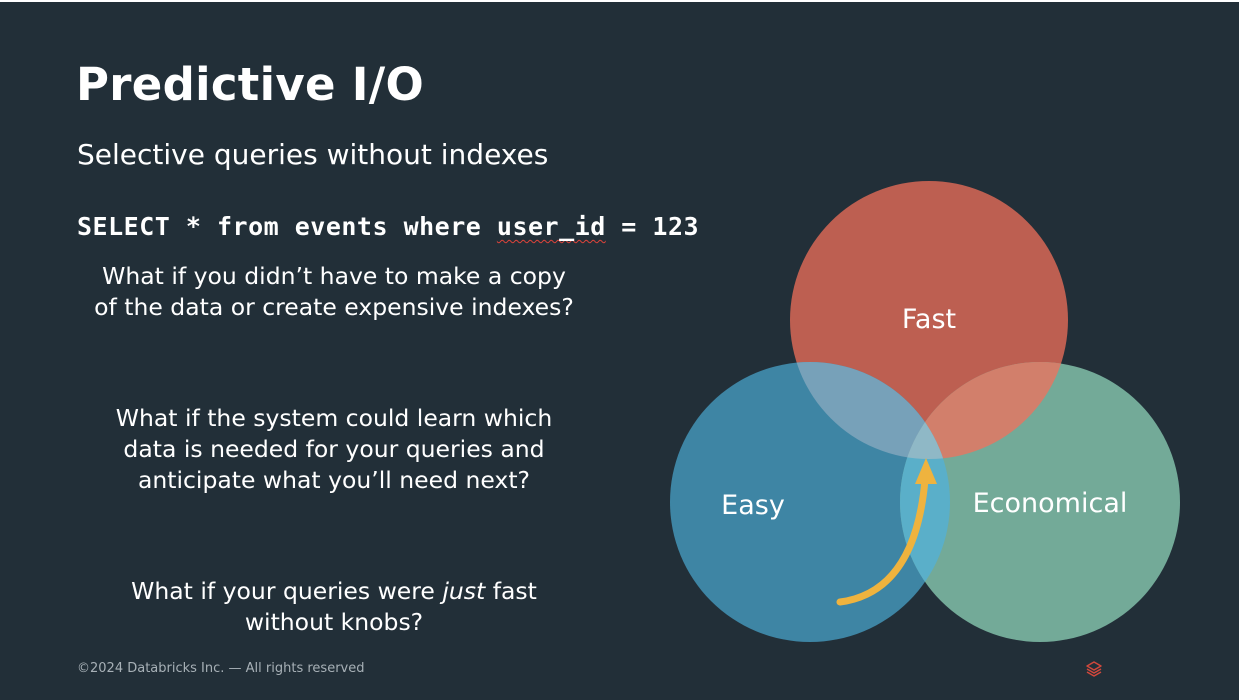 The image size is (1239, 700). What do you see at coordinates (929, 319) in the screenshot?
I see `venn-label-fast: Fast` at bounding box center [929, 319].